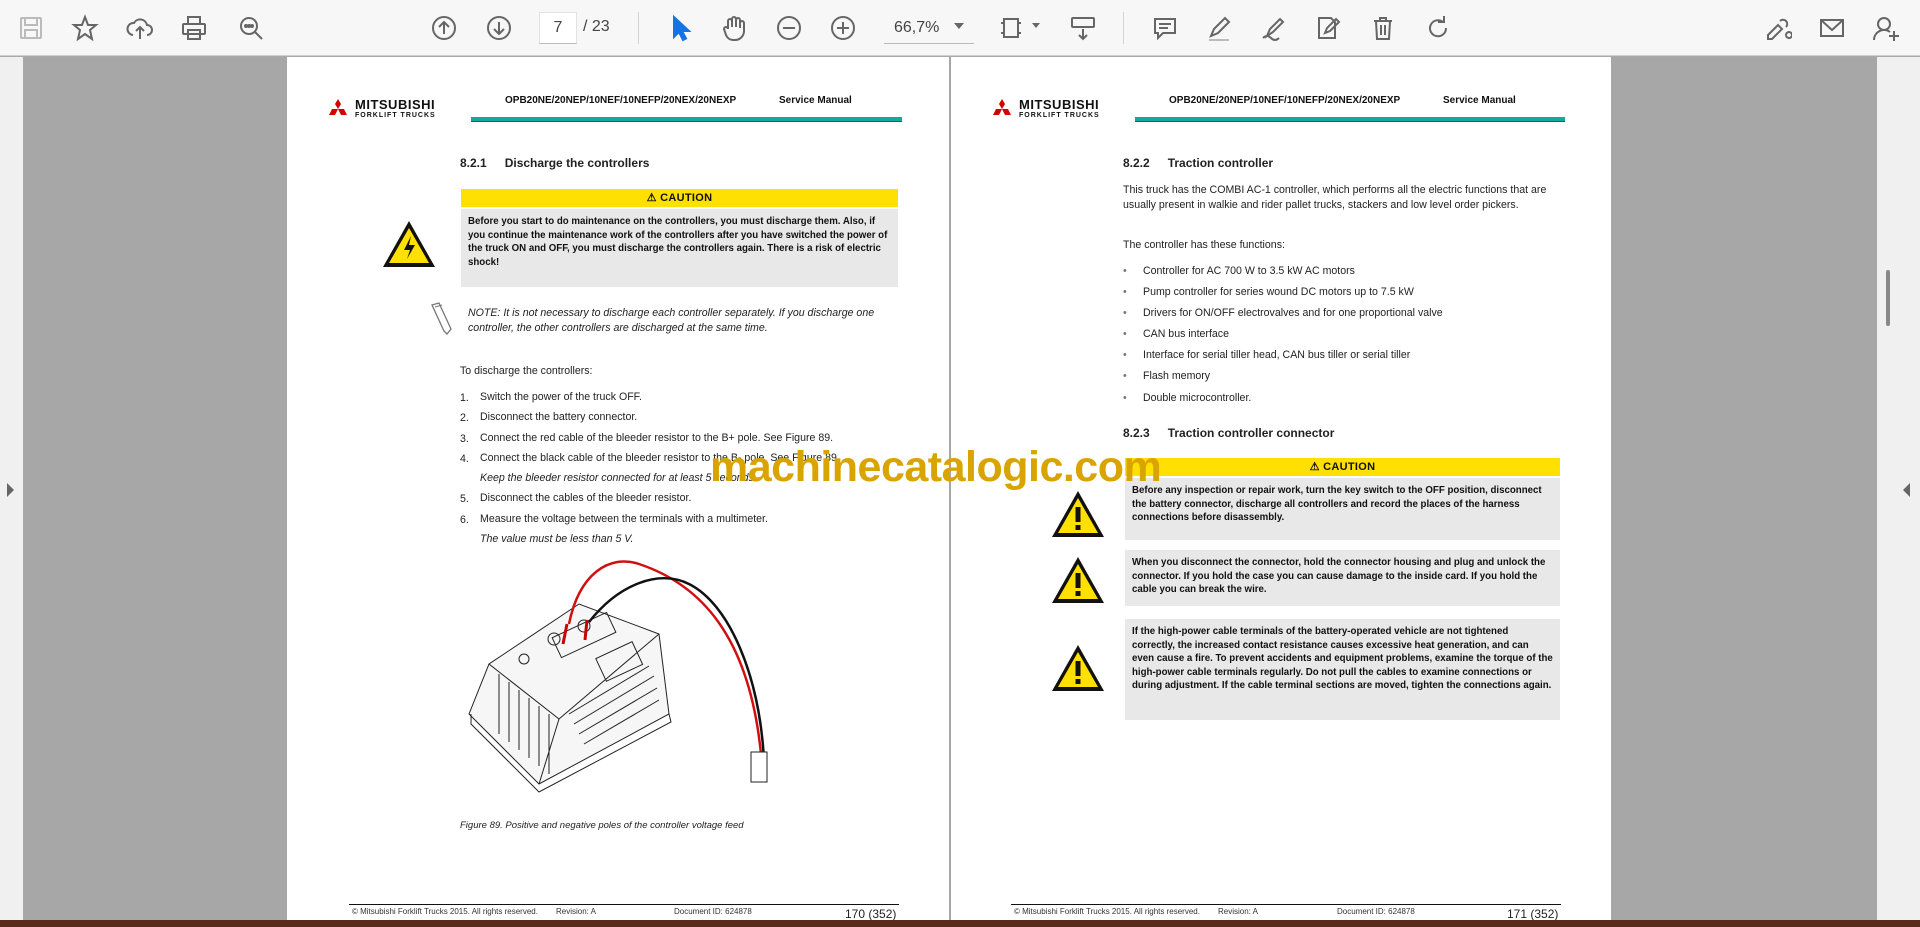 Image resolution: width=1920 pixels, height=927 pixels. I want to click on step-number: 1., so click(464, 398).